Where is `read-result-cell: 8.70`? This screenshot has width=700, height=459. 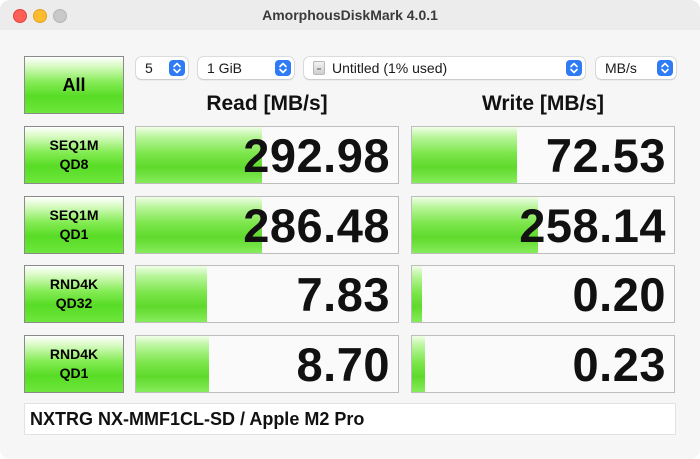 read-result-cell: 8.70 is located at coordinates (267, 364).